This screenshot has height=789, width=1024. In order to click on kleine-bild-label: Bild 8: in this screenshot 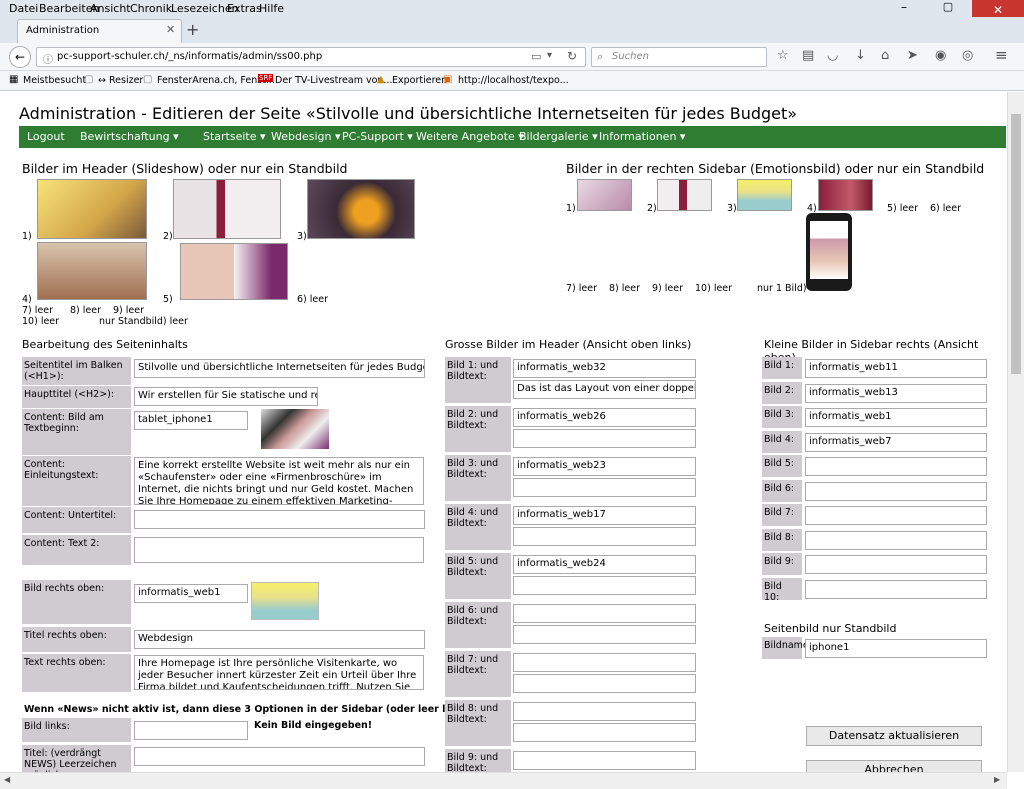, I will do `click(782, 539)`.